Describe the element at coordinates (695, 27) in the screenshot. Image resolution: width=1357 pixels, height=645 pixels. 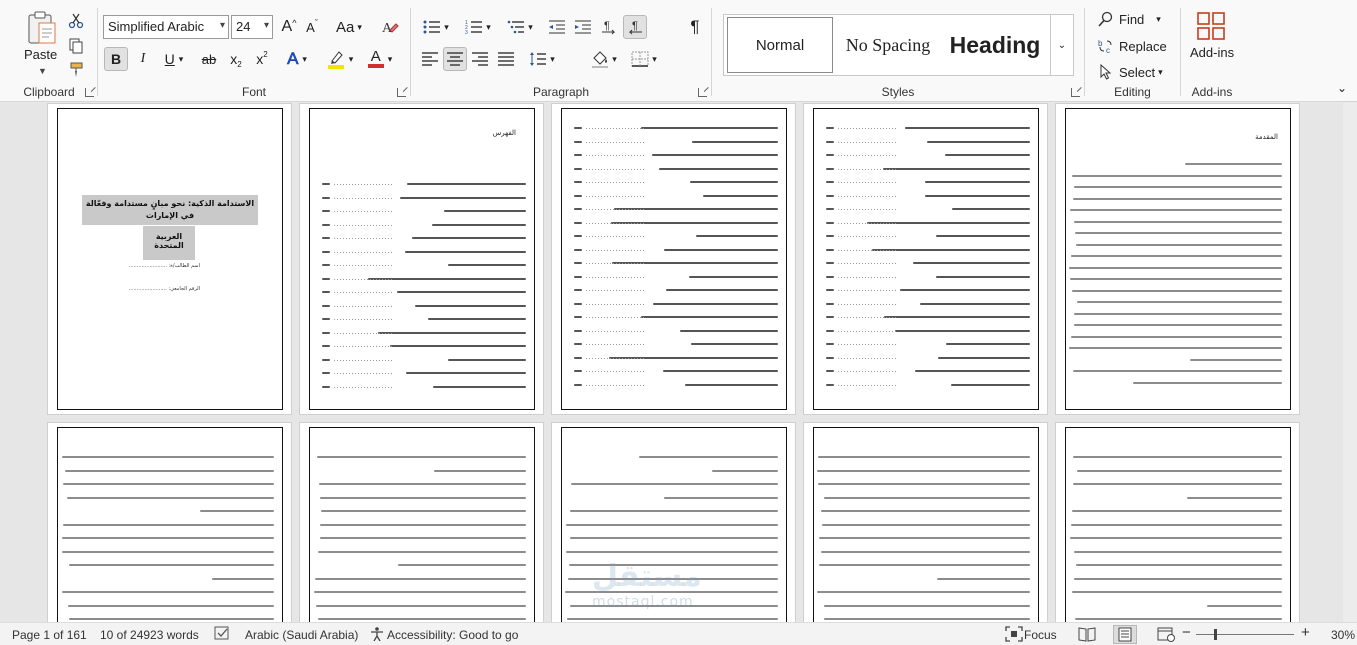
I see `show-marks-button: ¶` at that location.